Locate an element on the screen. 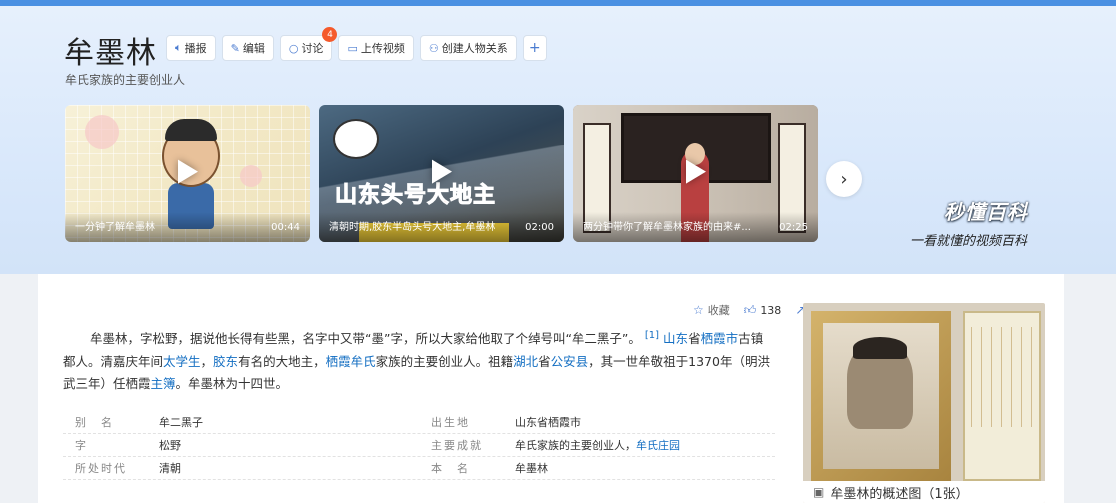  video-duration: 02:00 is located at coordinates (539, 227).